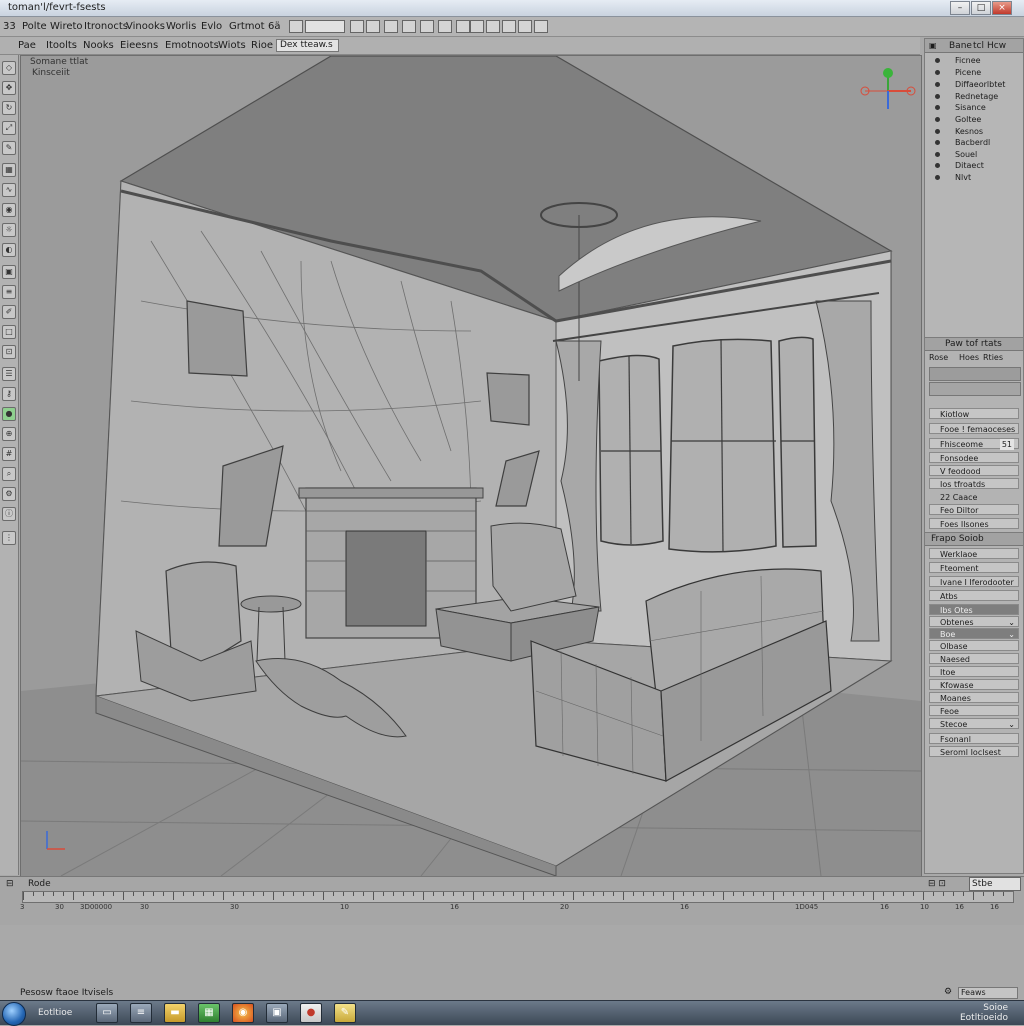 This screenshot has height=1026, width=1024. I want to click on properties-tab: Rose, so click(938, 357).